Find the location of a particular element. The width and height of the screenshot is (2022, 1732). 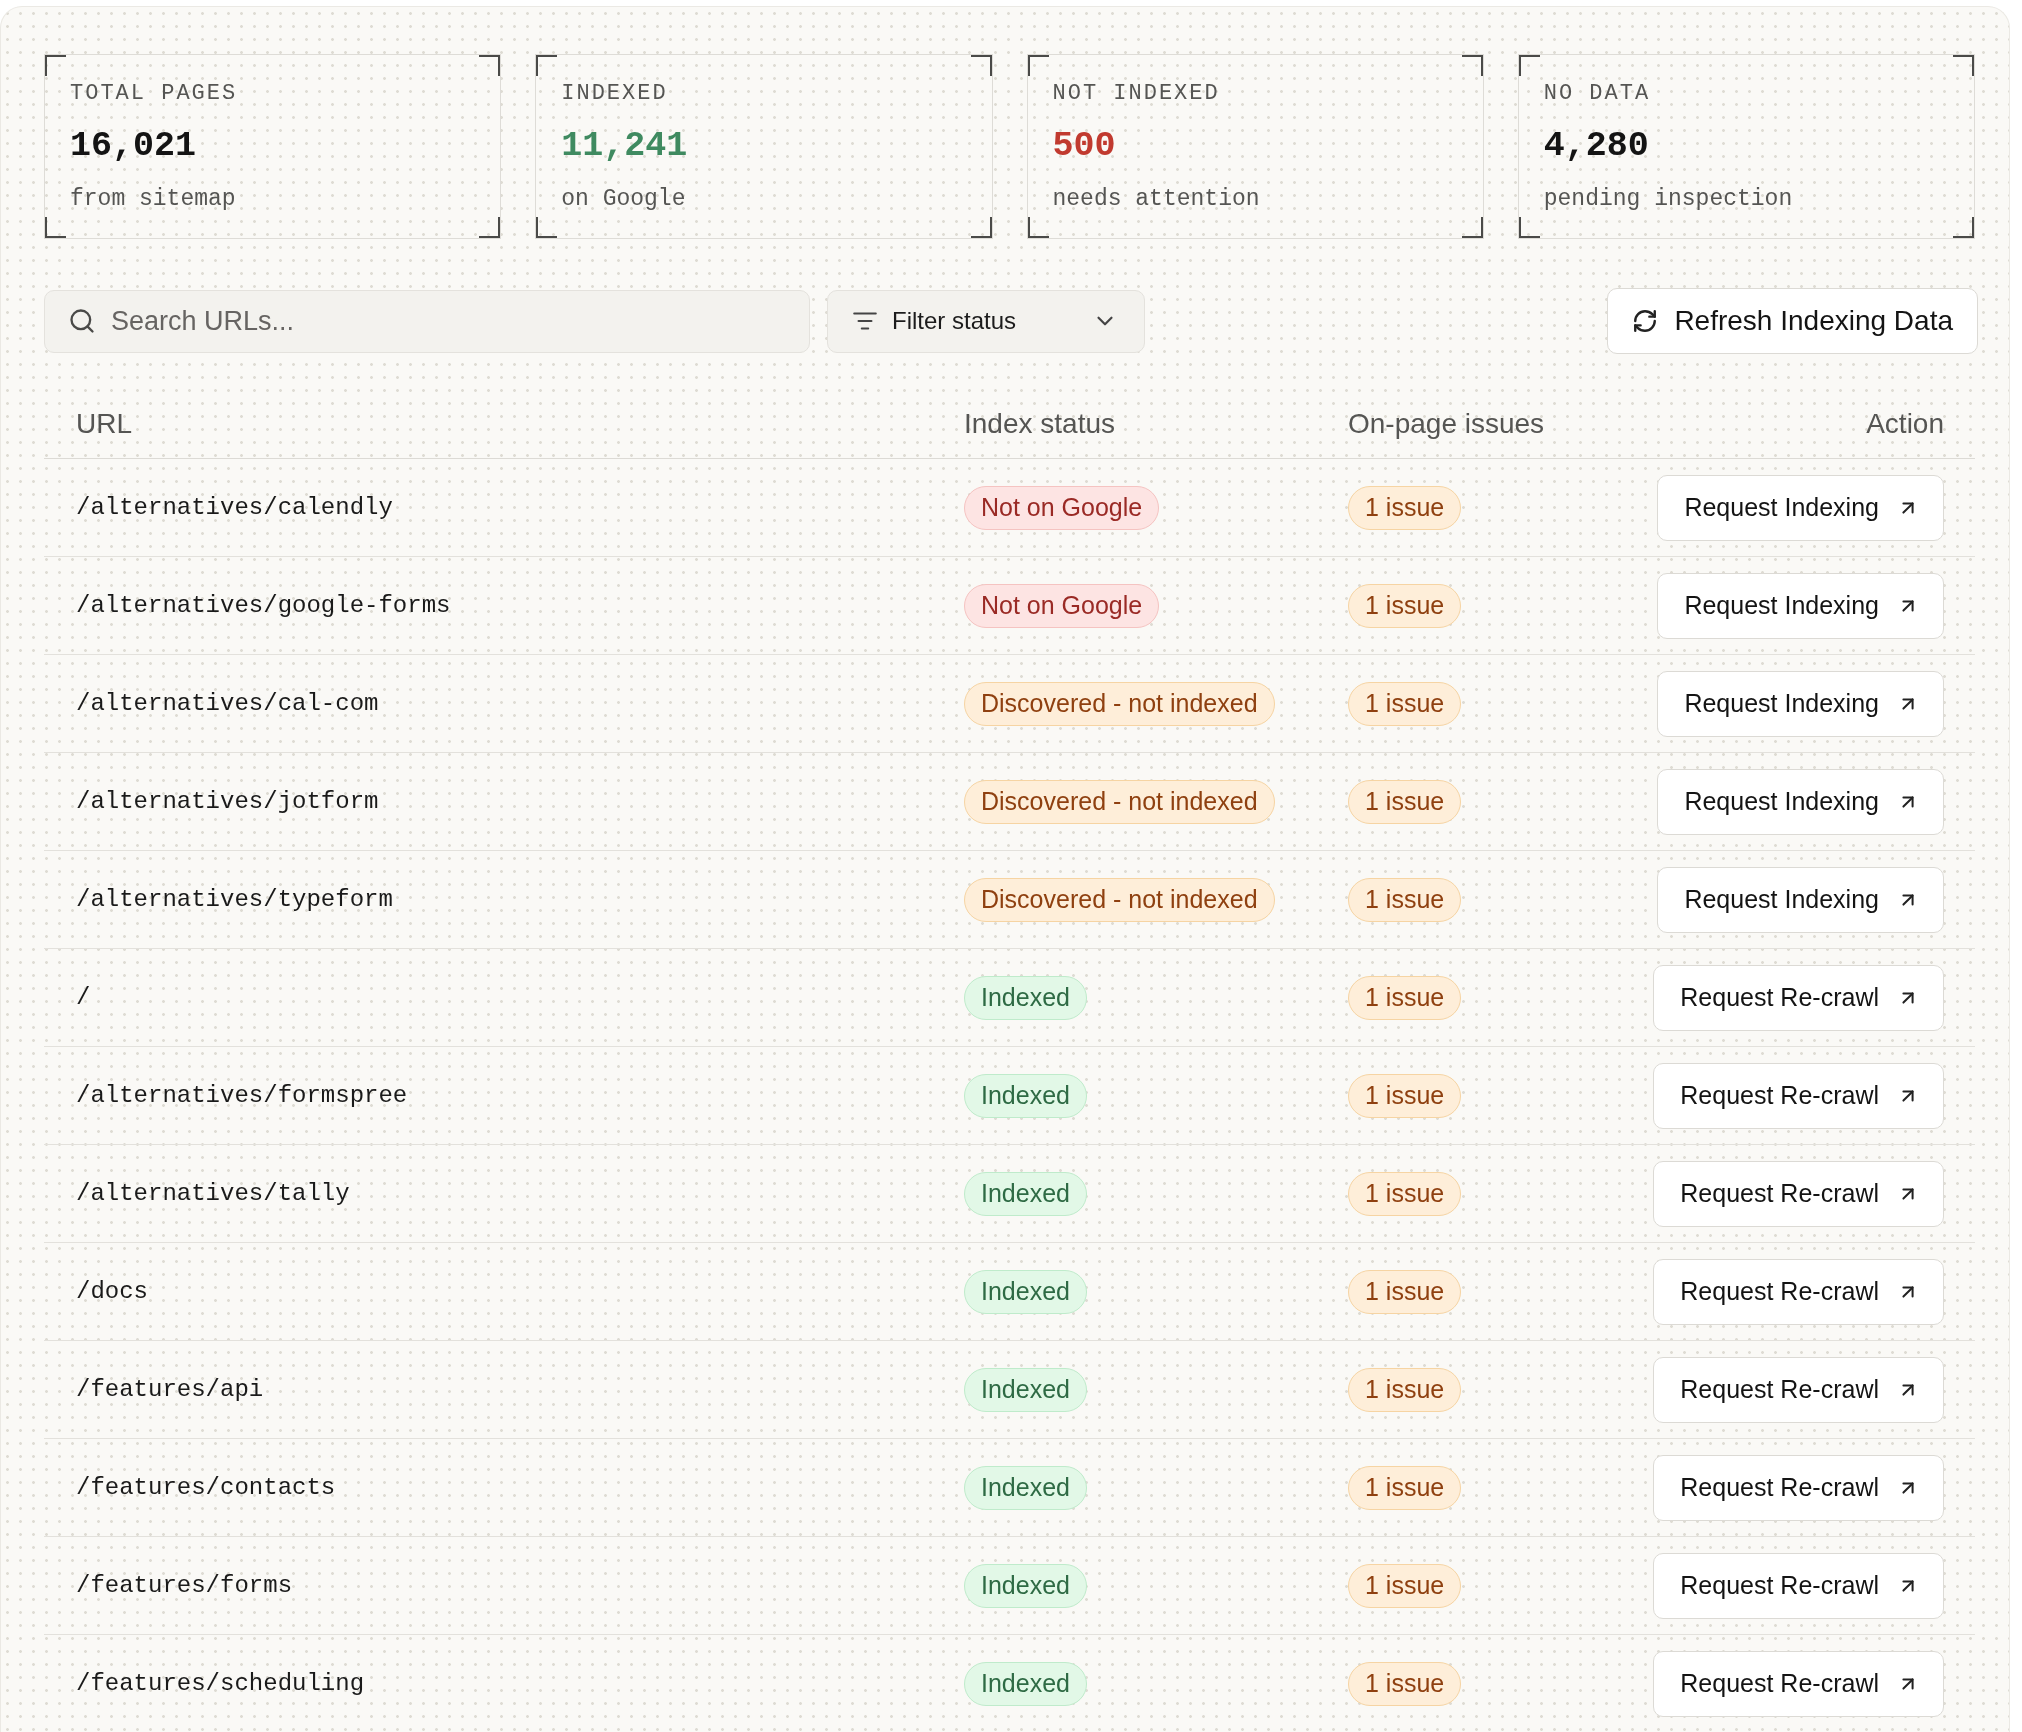

stat-value: 16,021 is located at coordinates (133, 146).